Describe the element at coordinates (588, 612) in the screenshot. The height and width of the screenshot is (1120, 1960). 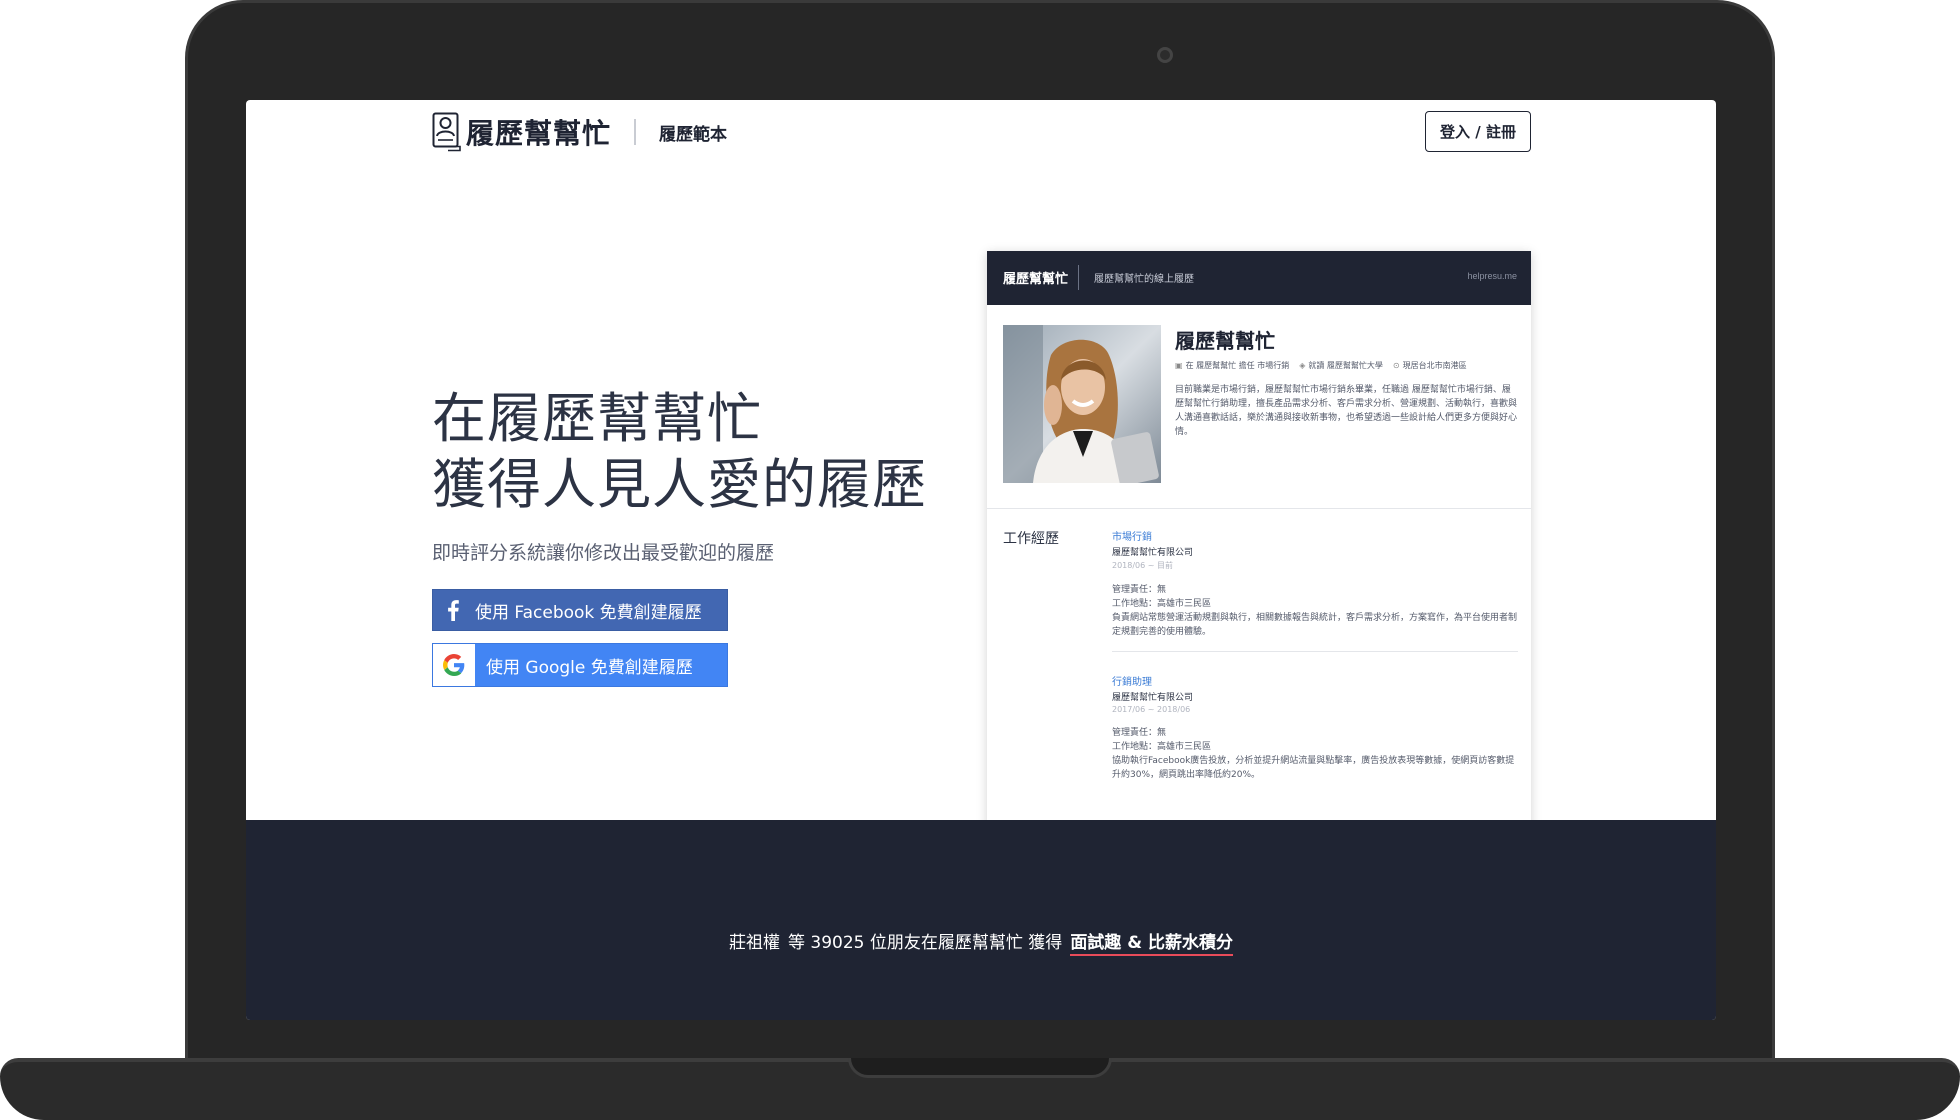
I see `facebook-button-label: 使用 Facebook 免費創建履歷` at that location.